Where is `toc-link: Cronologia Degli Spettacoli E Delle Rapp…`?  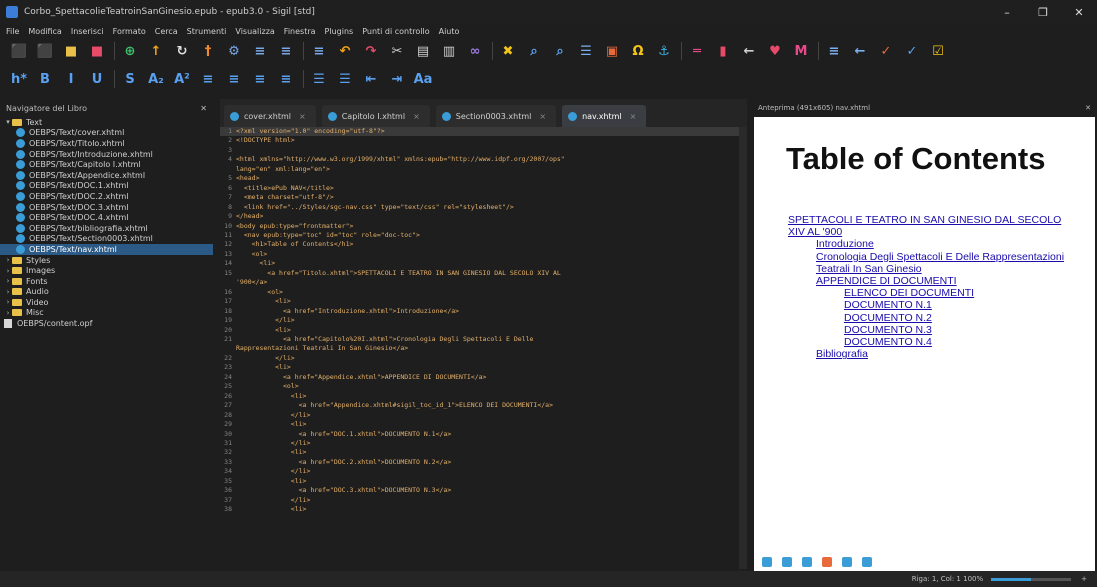
toc-link: Cronologia Degli Spettacoli E Delle Rapp… is located at coordinates (926, 257).